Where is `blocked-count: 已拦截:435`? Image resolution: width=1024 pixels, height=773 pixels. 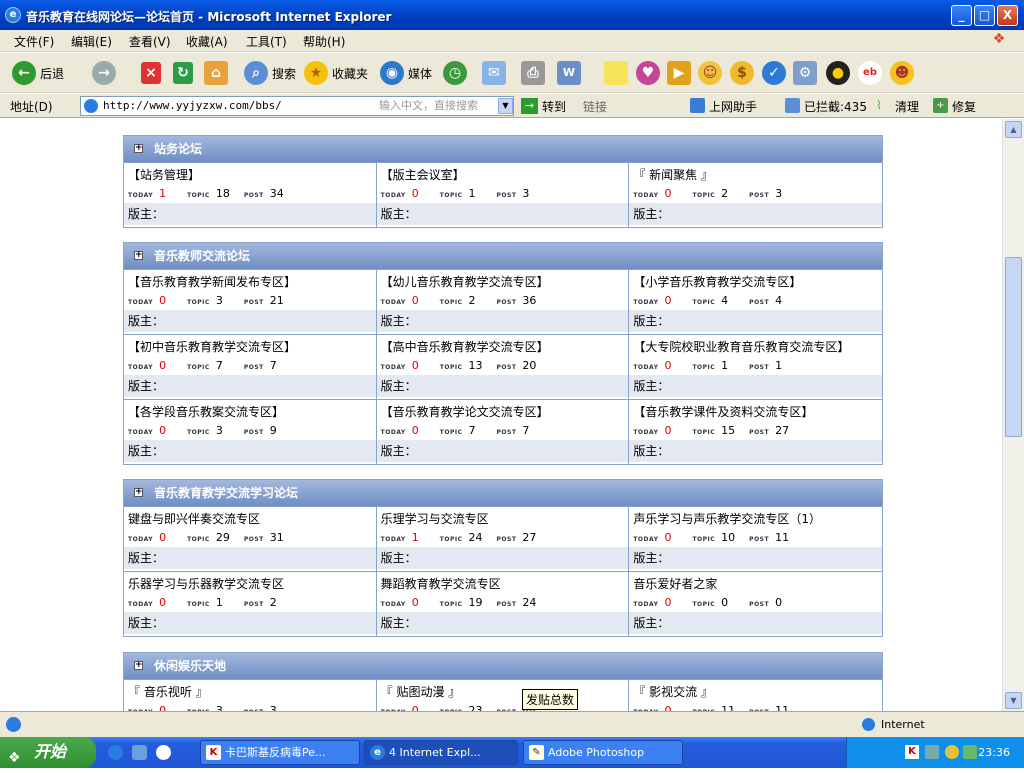 blocked-count: 已拦截:435 is located at coordinates (835, 106).